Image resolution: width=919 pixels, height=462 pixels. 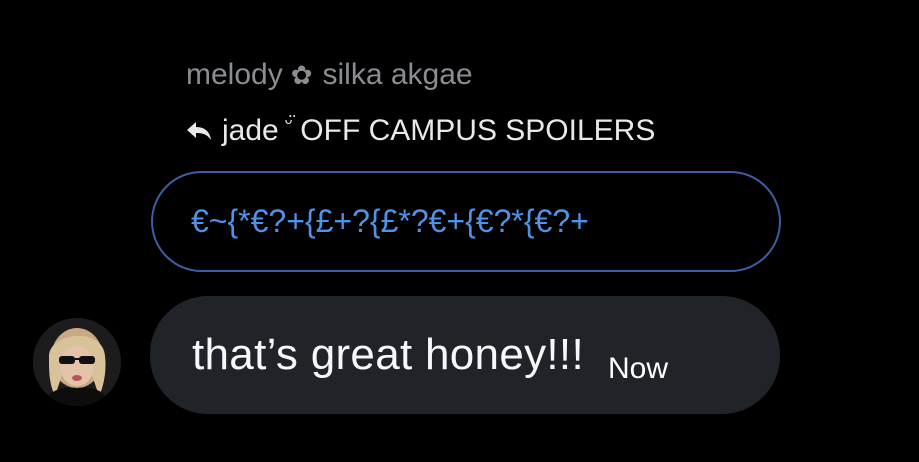 I want to click on reply-emoticon: ᵕ̈, so click(x=288, y=122).